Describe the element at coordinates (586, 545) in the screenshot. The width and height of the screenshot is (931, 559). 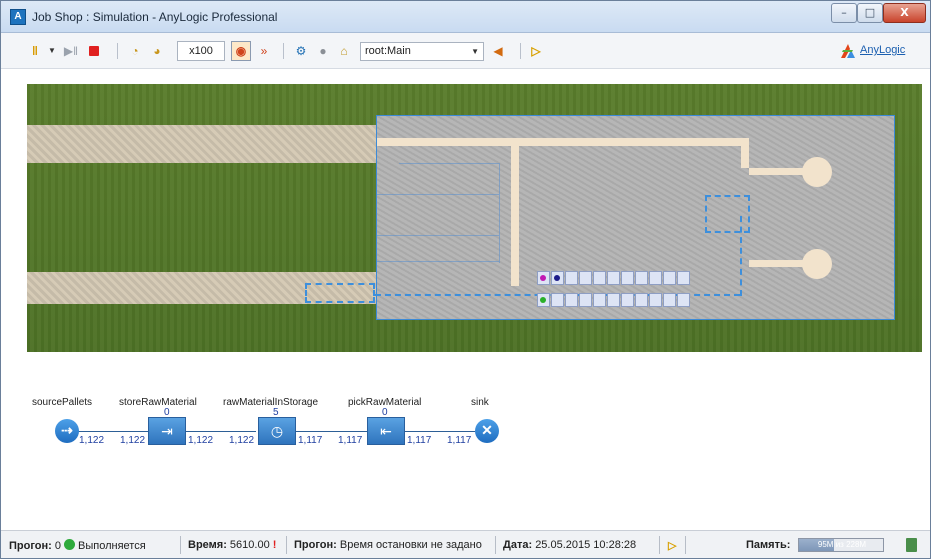
I see `date-value: 25.05.2015 10:28:28` at that location.